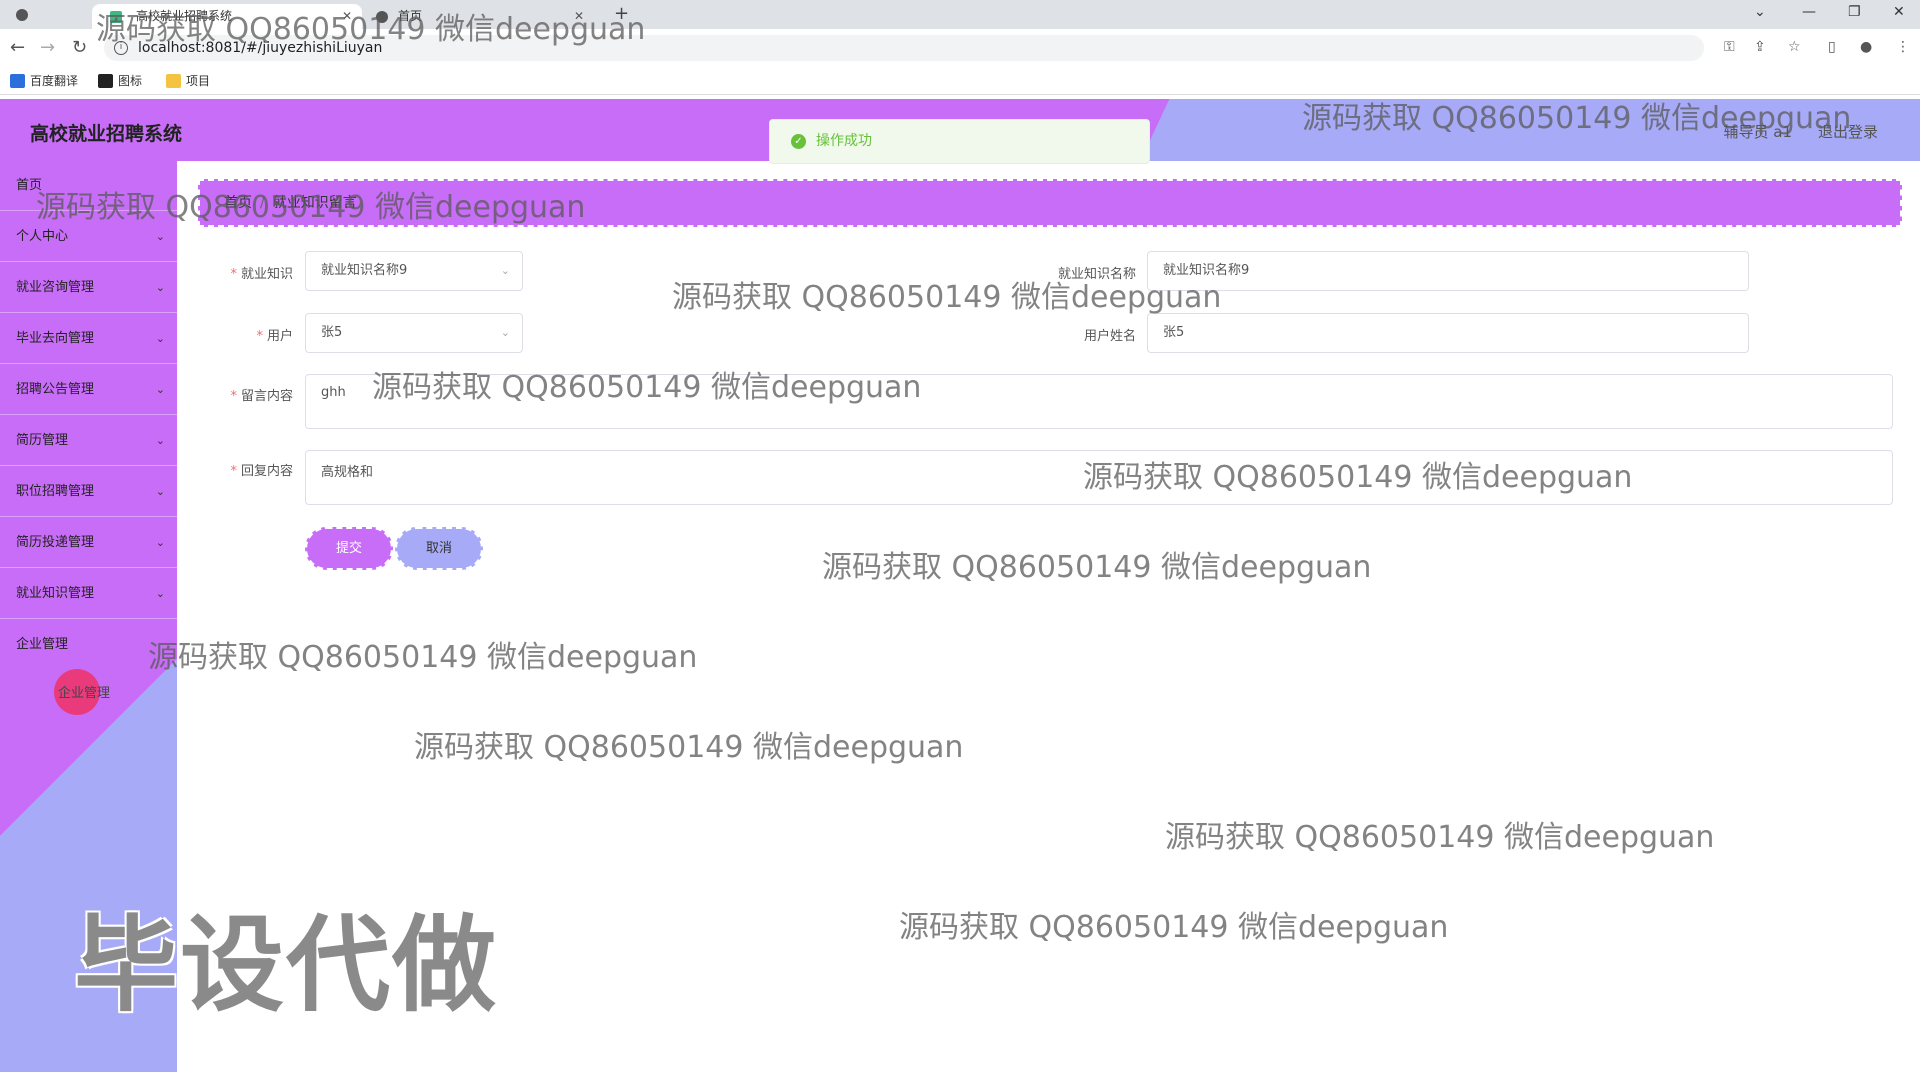  I want to click on watermark-big-text: 毕设代做, so click(286, 965).